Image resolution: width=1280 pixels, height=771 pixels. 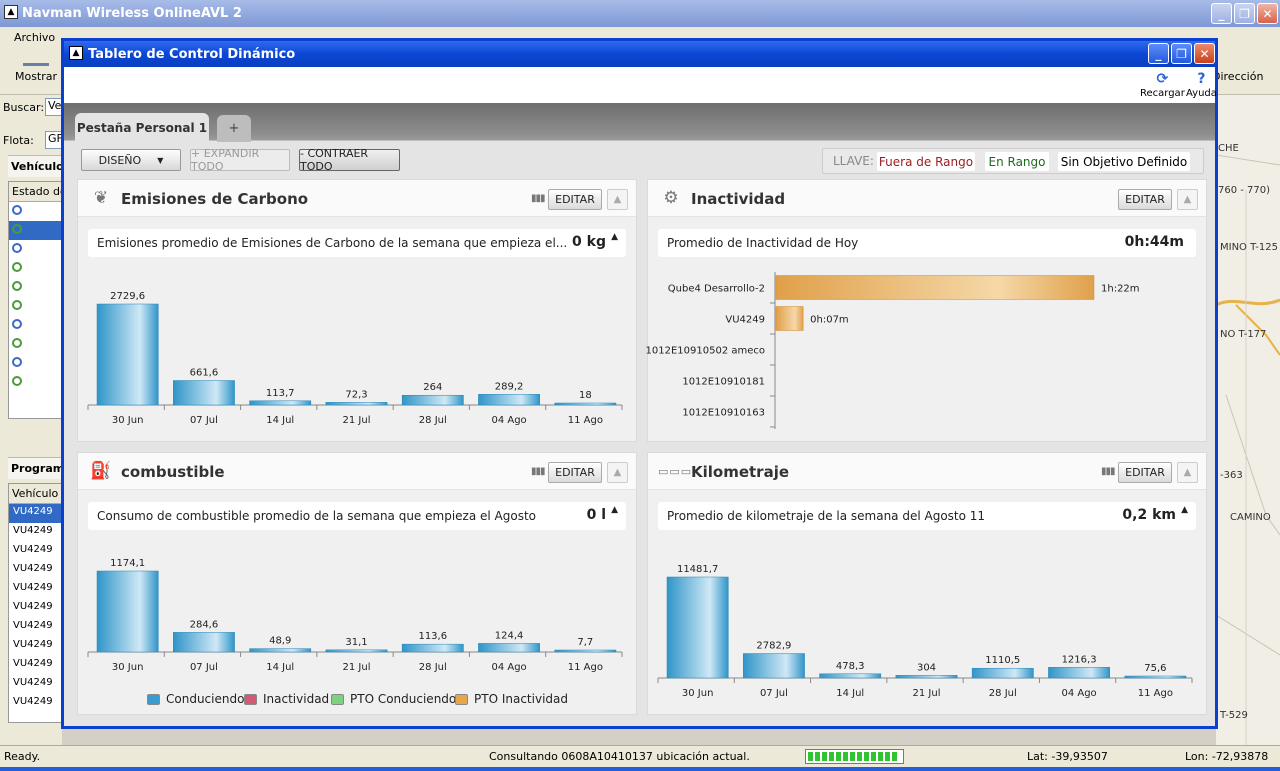 What do you see at coordinates (204, 624) in the screenshot?
I see `data-label: 284,6` at bounding box center [204, 624].